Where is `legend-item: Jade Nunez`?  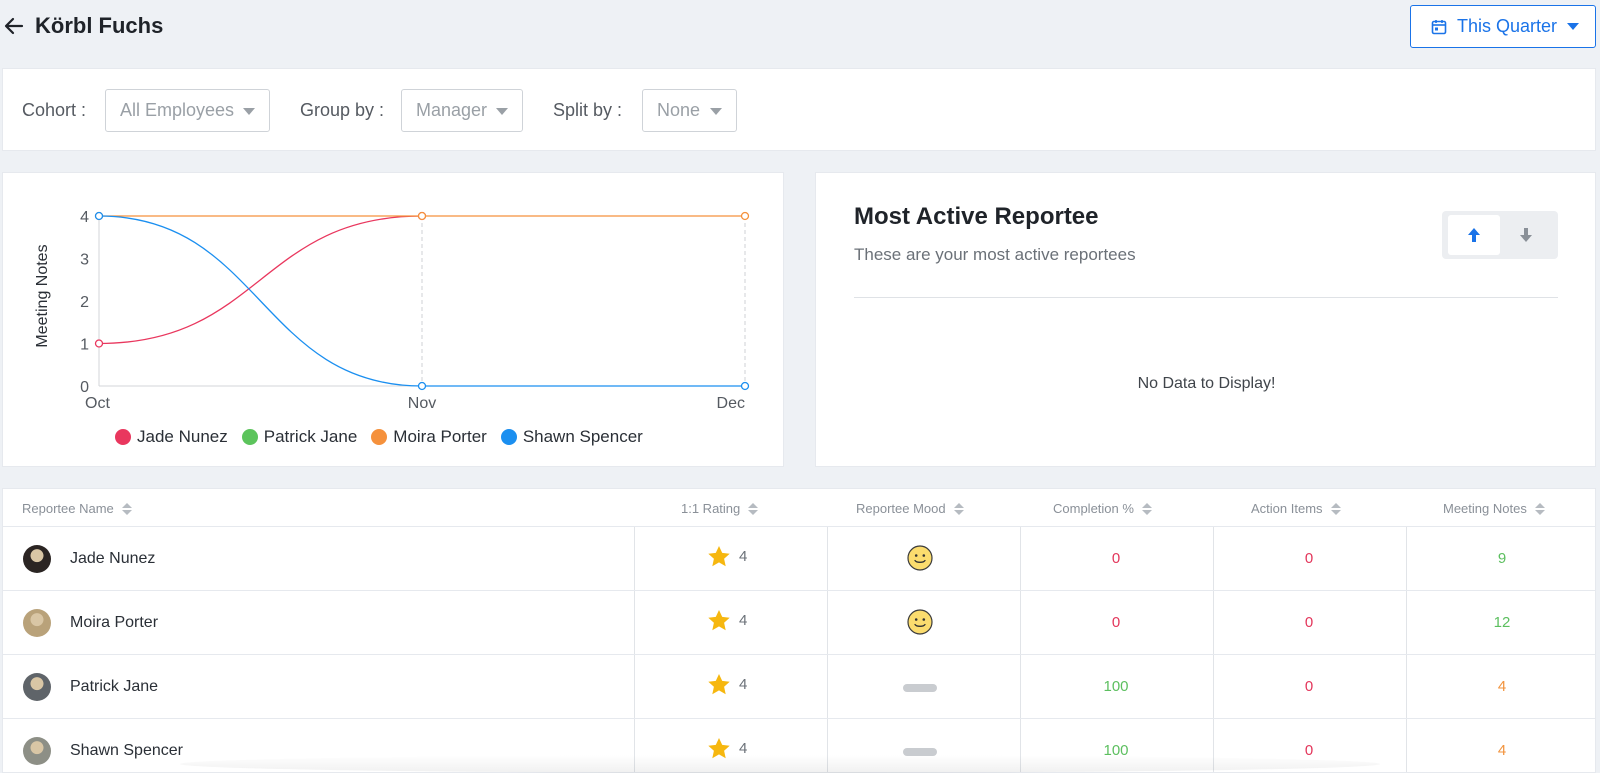
legend-item: Jade Nunez is located at coordinates (171, 437).